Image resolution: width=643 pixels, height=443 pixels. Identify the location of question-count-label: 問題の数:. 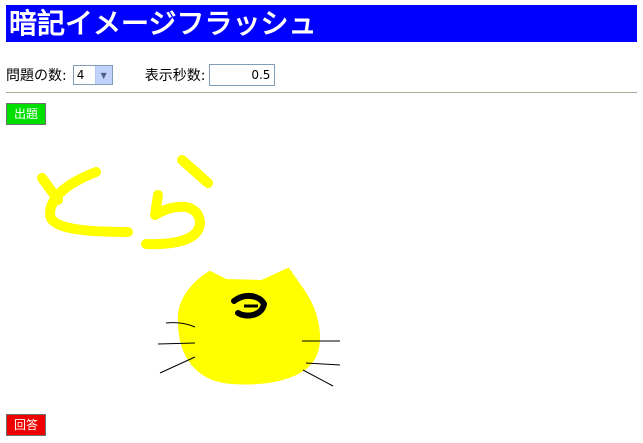
(36, 76).